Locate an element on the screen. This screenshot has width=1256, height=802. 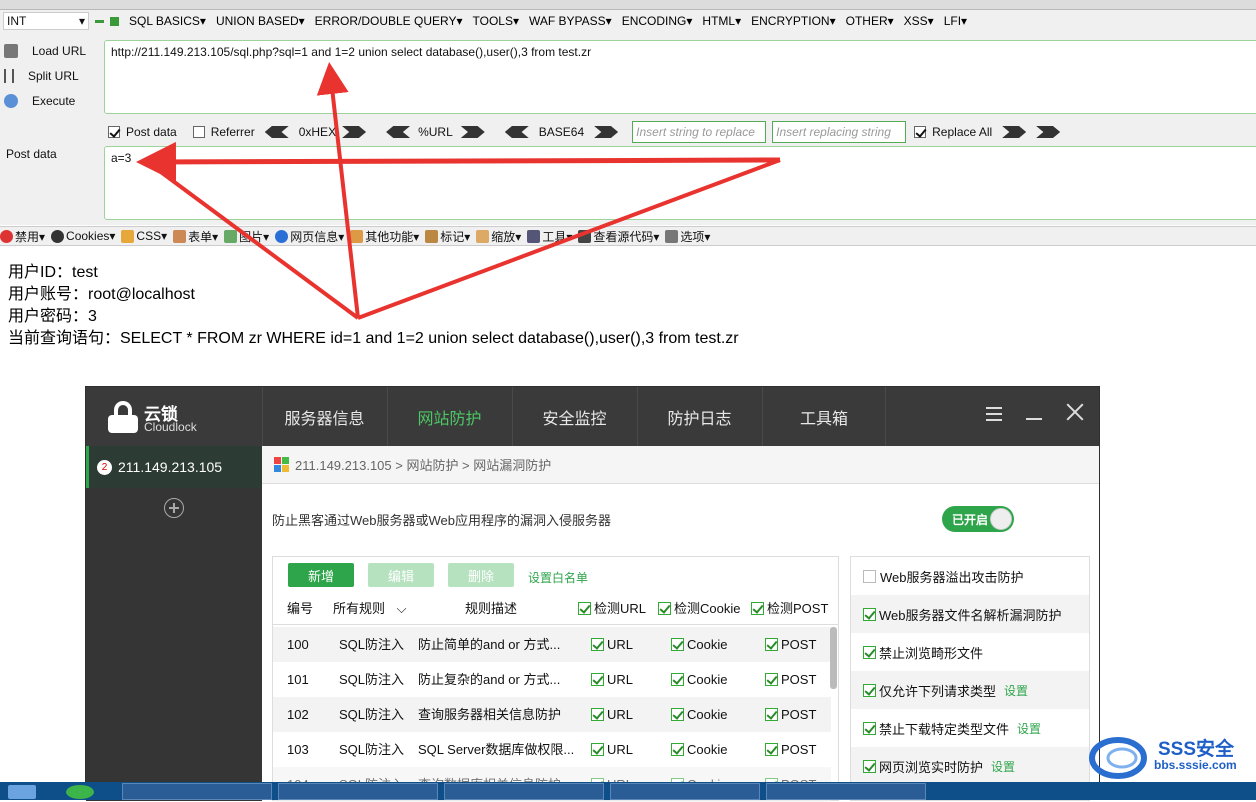
menu-xss: XSS▾ is located at coordinates (919, 21).